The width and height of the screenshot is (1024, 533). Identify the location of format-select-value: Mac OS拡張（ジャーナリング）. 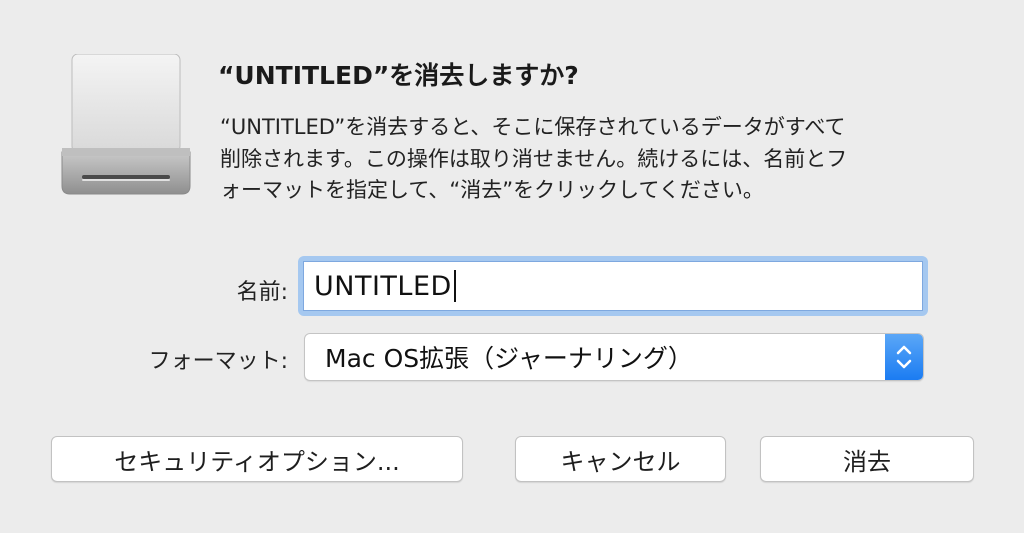
(509, 358).